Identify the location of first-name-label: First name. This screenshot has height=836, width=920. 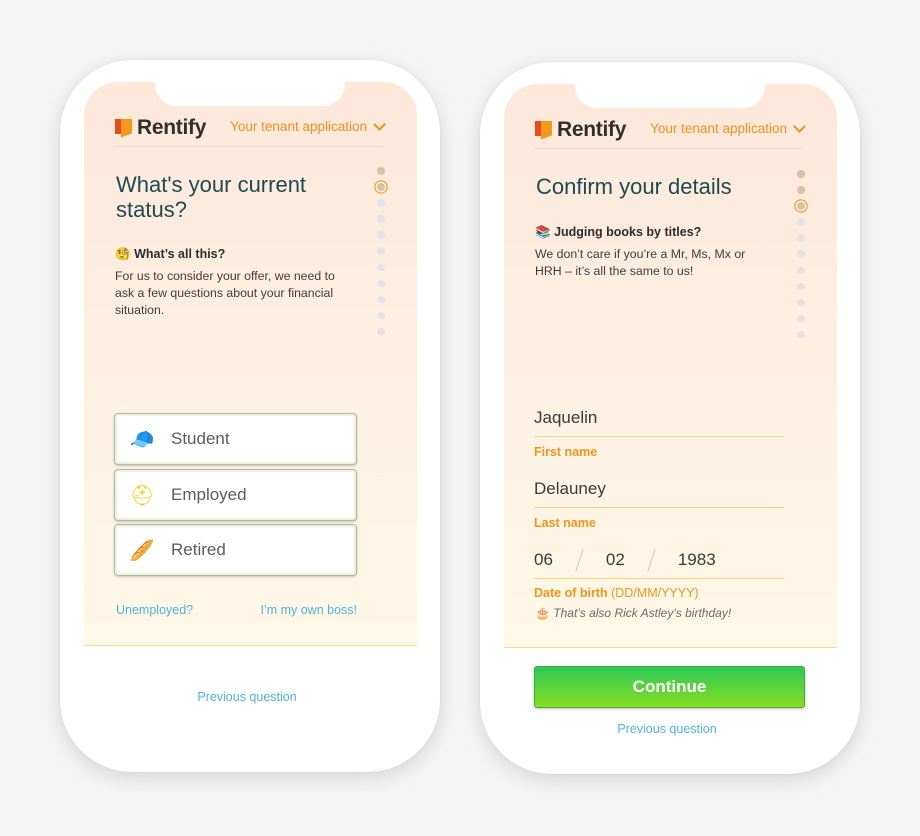
(566, 452).